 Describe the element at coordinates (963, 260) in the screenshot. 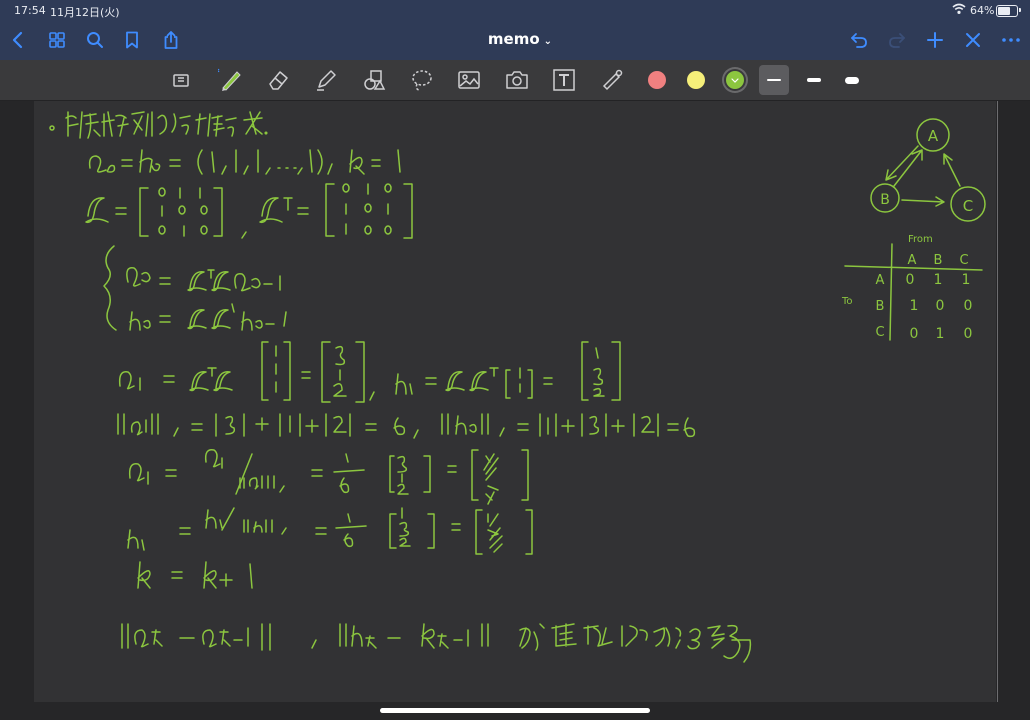

I see `table-col-header: C` at that location.